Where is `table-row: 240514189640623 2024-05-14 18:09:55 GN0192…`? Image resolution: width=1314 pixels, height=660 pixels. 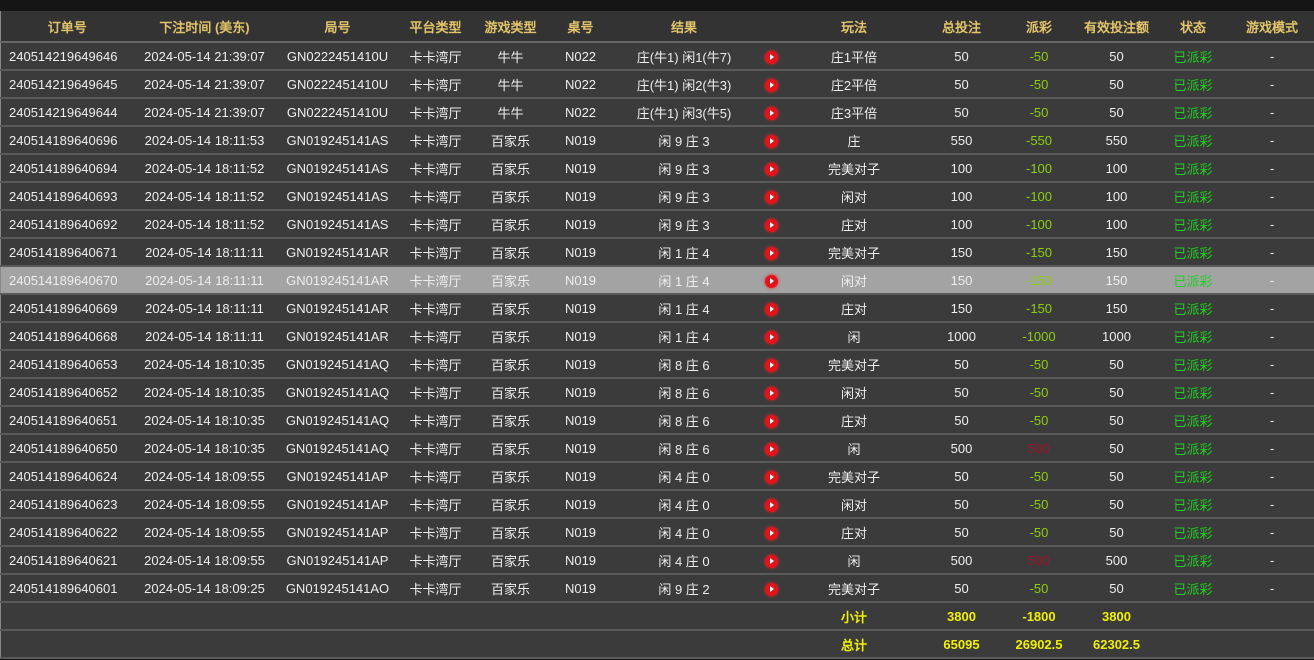
table-row: 240514189640623 2024-05-14 18:09:55 GN0192… is located at coordinates (657, 504).